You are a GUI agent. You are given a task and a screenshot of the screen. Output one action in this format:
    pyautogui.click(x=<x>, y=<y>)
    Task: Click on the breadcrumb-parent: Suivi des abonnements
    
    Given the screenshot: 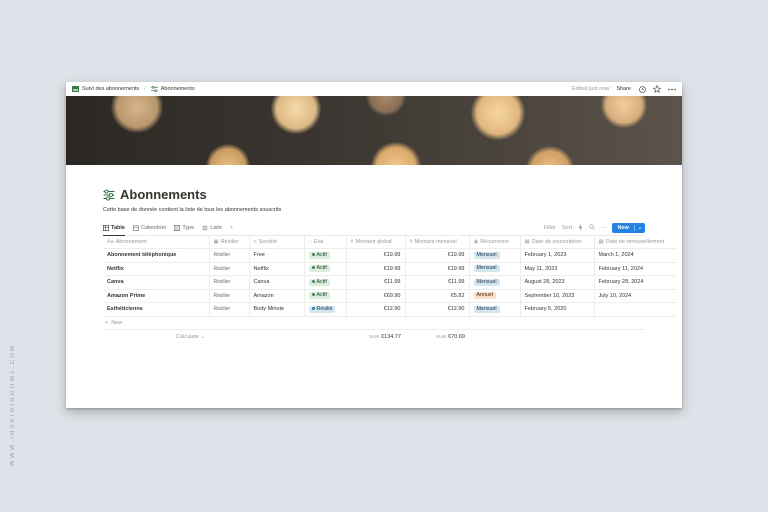 What is the action you would take?
    pyautogui.click(x=110, y=89)
    